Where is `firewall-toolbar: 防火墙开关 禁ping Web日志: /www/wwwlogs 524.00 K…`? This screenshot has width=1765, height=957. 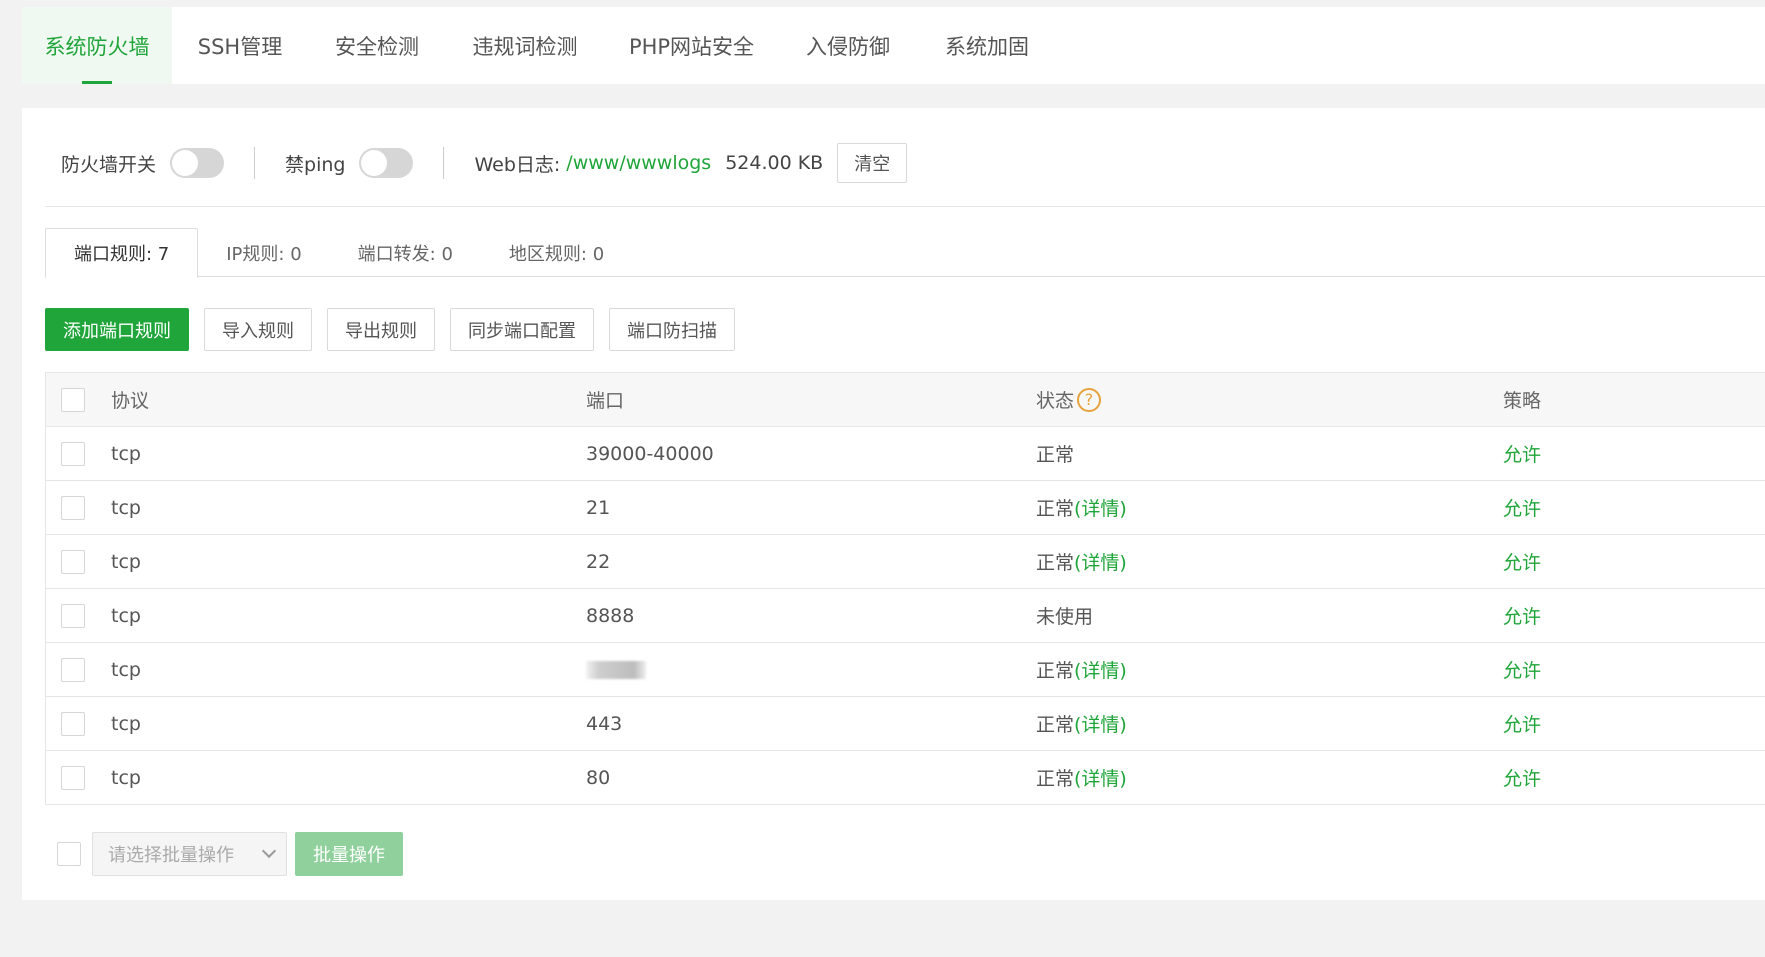
firewall-toolbar: 防火墙开关 禁ping Web日志: /www/wwwlogs 524.00 K… is located at coordinates (465, 163).